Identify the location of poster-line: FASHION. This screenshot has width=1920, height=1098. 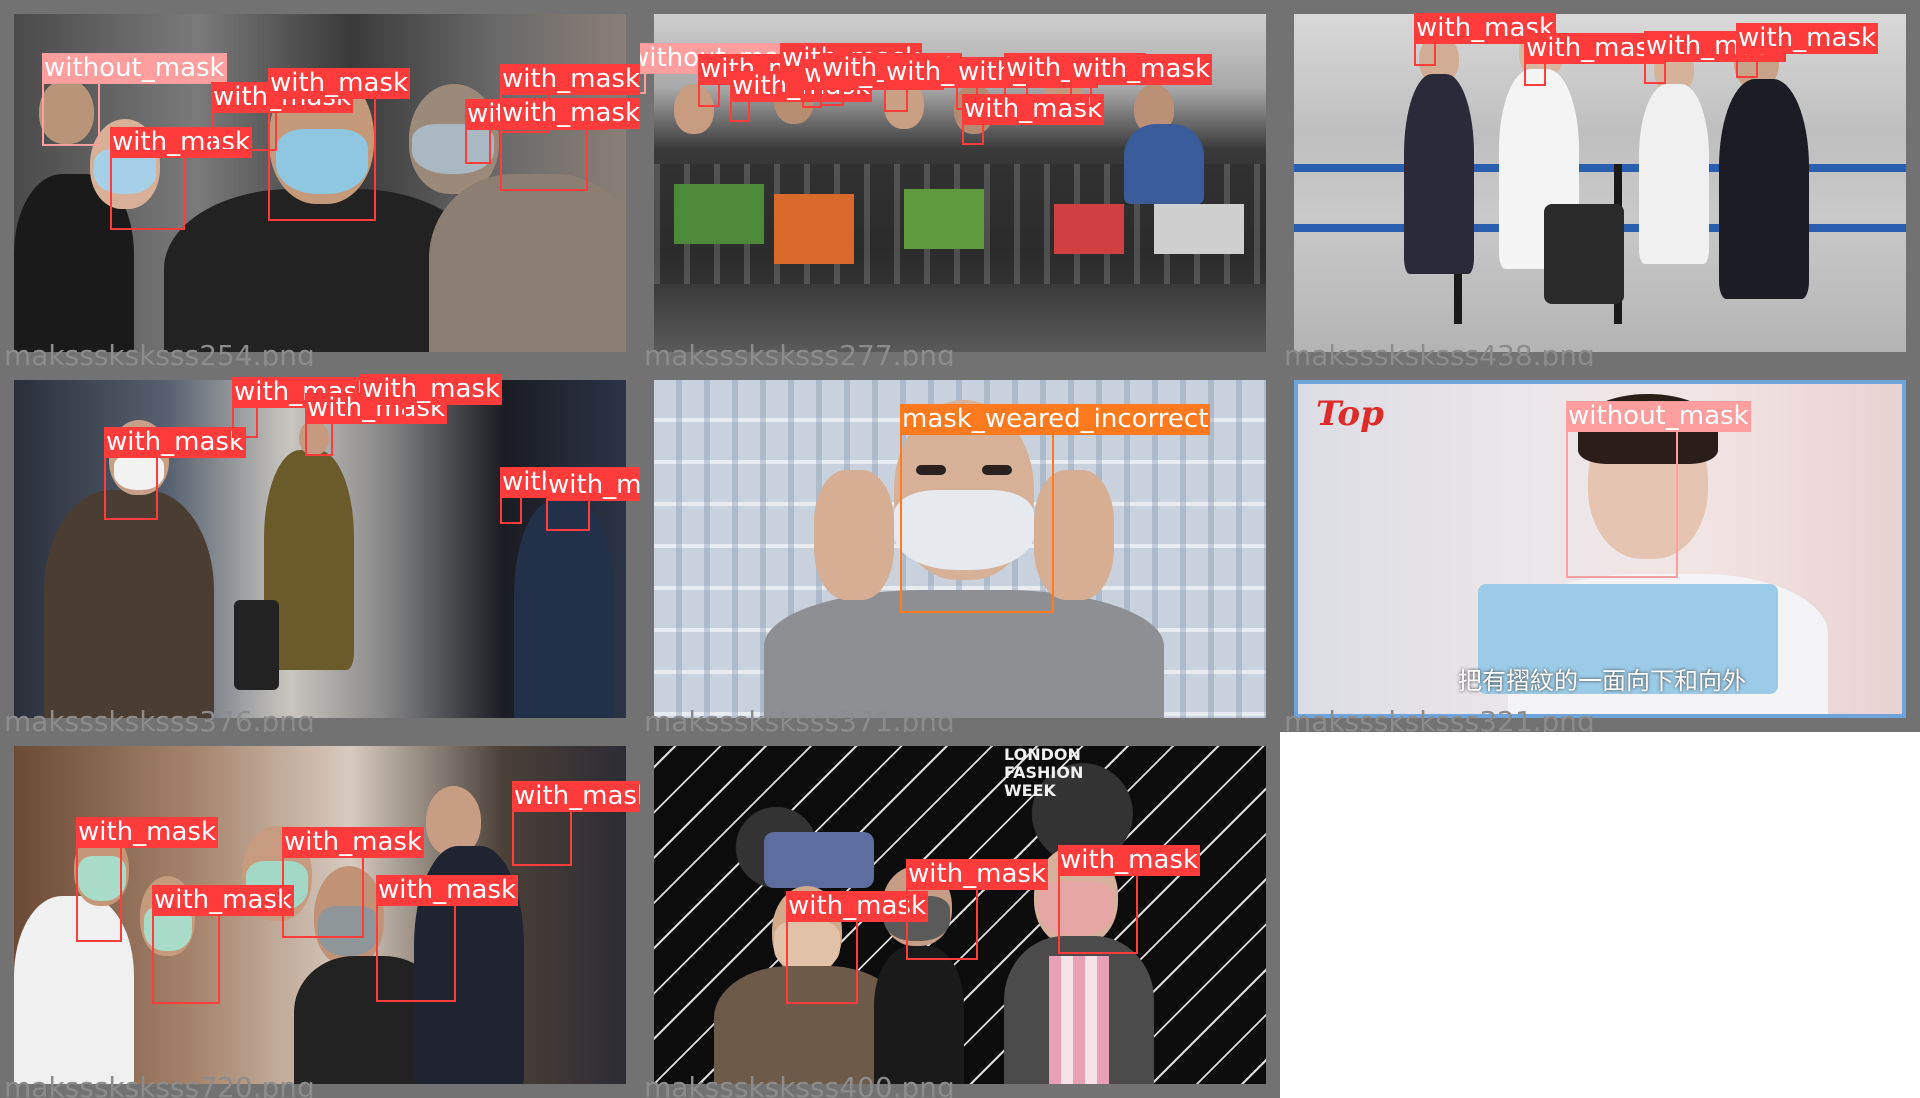
(1044, 772).